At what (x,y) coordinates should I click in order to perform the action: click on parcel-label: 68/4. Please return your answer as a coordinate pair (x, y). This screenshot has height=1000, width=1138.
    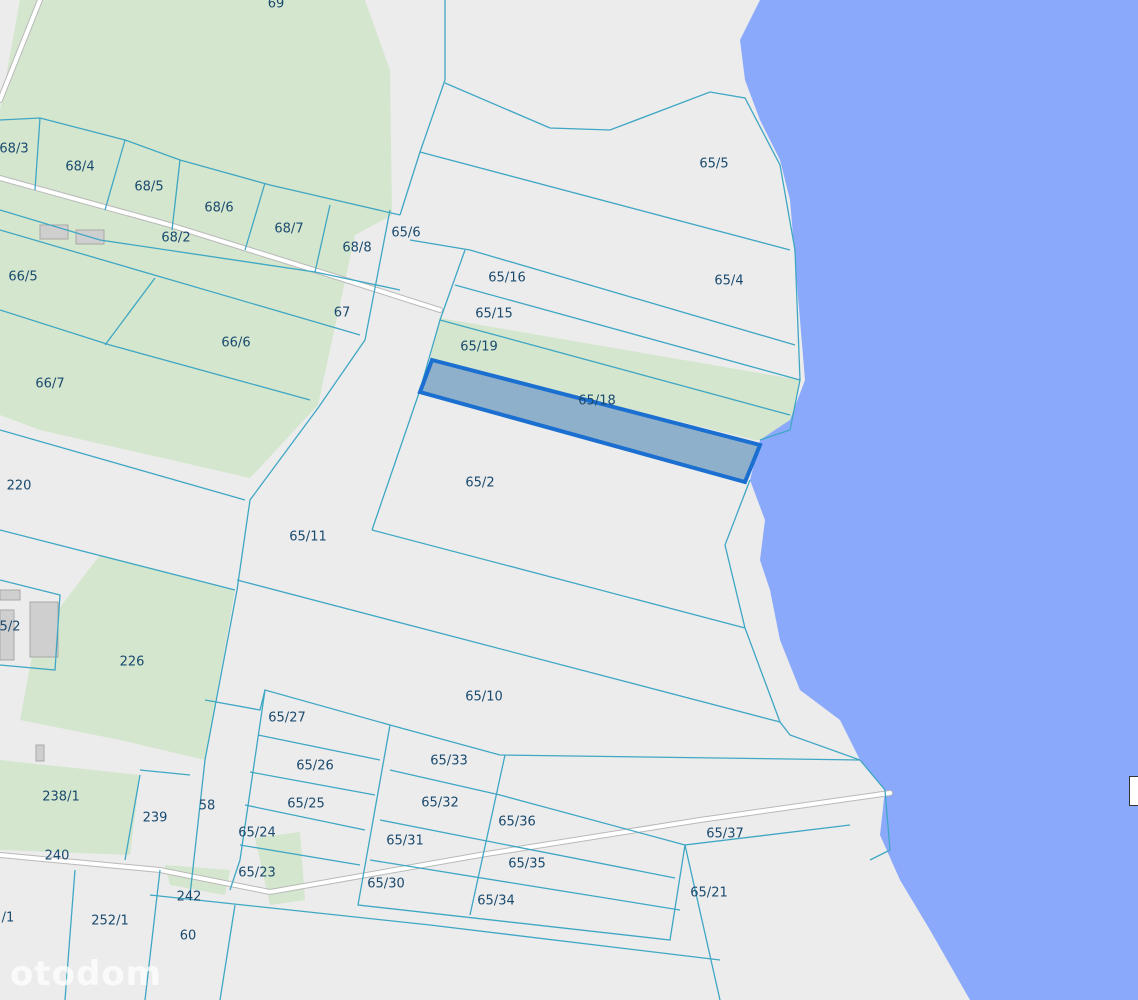
    Looking at the image, I should click on (79, 167).